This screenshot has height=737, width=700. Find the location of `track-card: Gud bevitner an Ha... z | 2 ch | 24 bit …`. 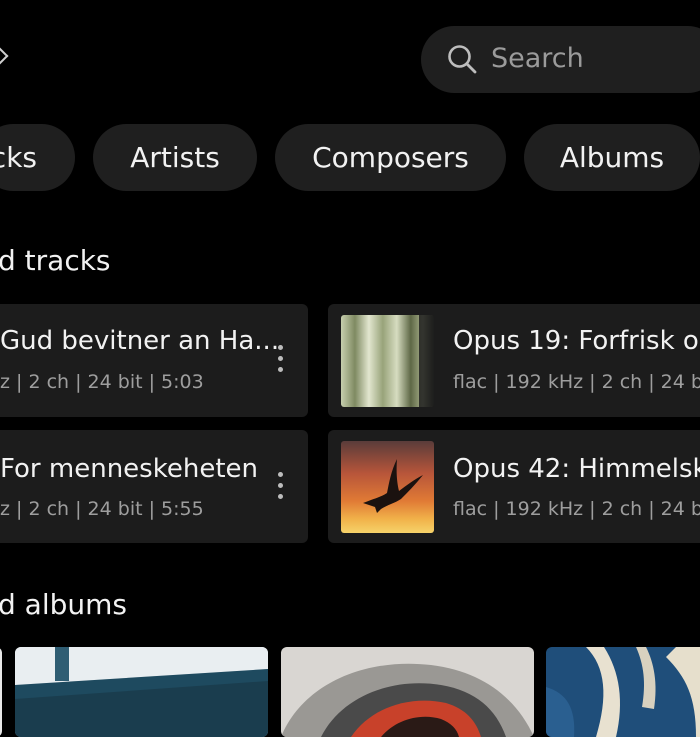

track-card: Gud bevitner an Ha... z | 2 ch | 24 bit … is located at coordinates (154, 360).